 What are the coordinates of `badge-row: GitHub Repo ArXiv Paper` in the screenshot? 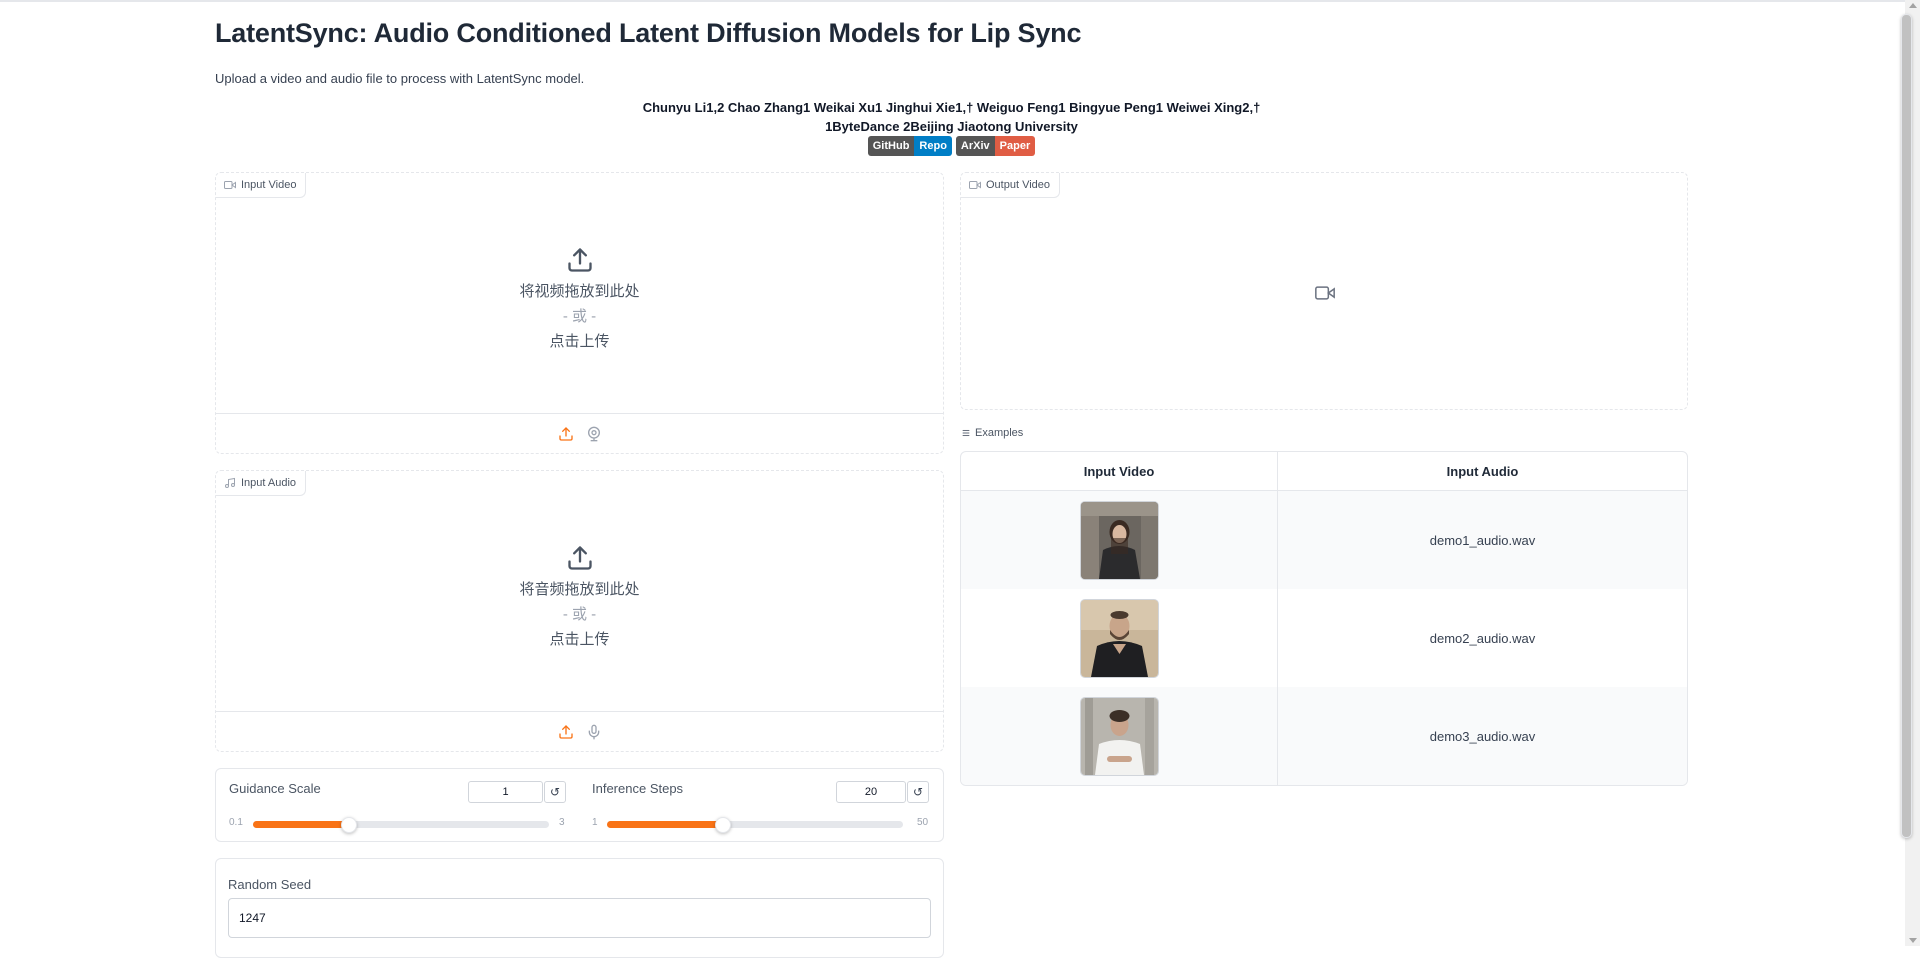 It's located at (951, 146).